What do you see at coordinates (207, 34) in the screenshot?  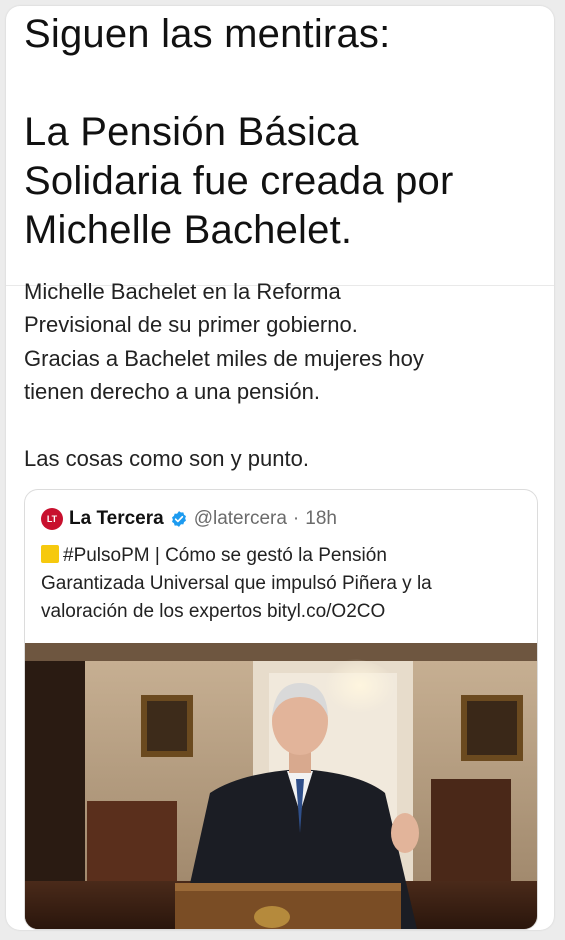 I see `headline-line: Siguen las mentiras:` at bounding box center [207, 34].